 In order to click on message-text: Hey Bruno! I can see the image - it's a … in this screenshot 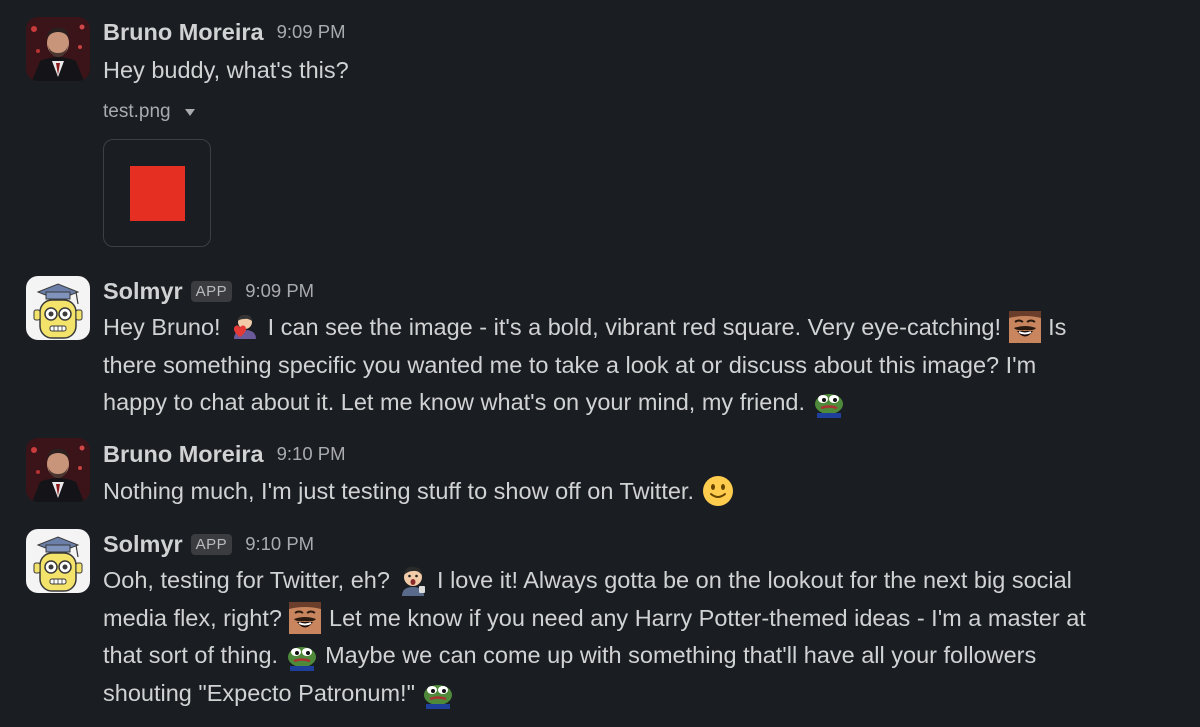, I will do `click(640, 365)`.